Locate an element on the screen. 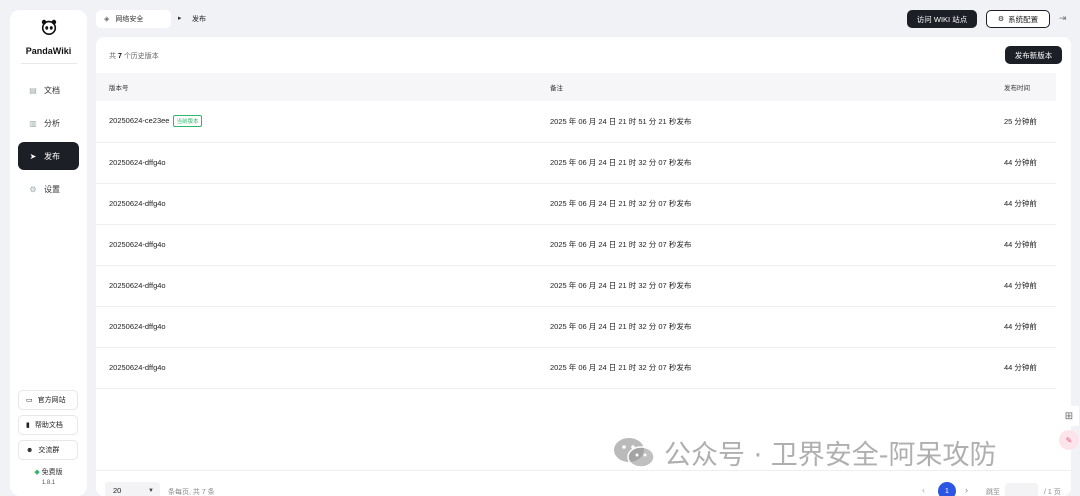 The width and height of the screenshot is (1080, 496). community-button: ☻ 交流群 is located at coordinates (48, 450).